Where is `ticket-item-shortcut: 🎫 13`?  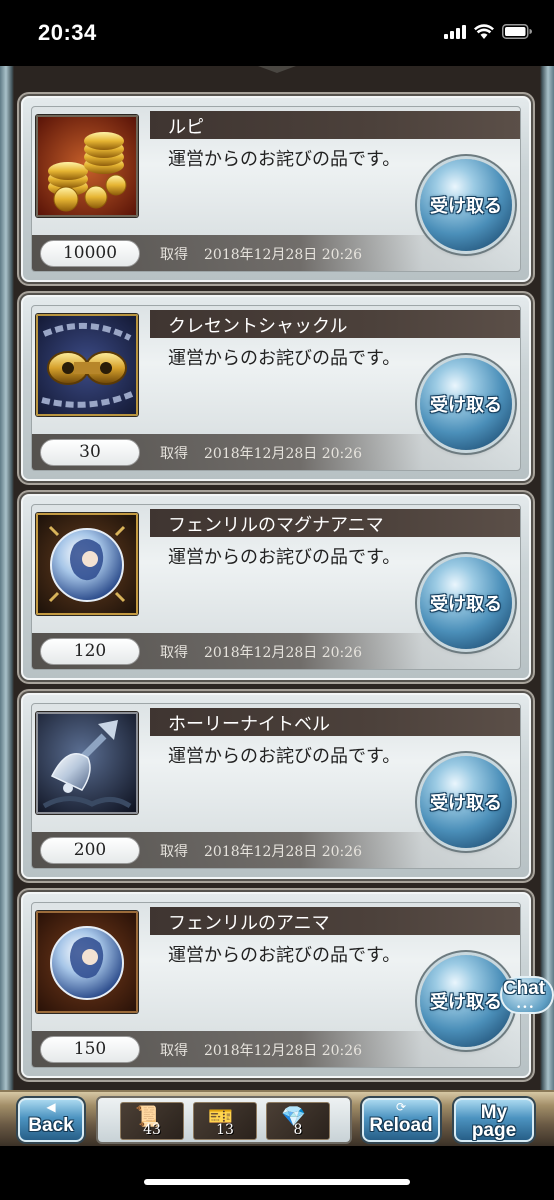 ticket-item-shortcut: 🎫 13 is located at coordinates (225, 1121).